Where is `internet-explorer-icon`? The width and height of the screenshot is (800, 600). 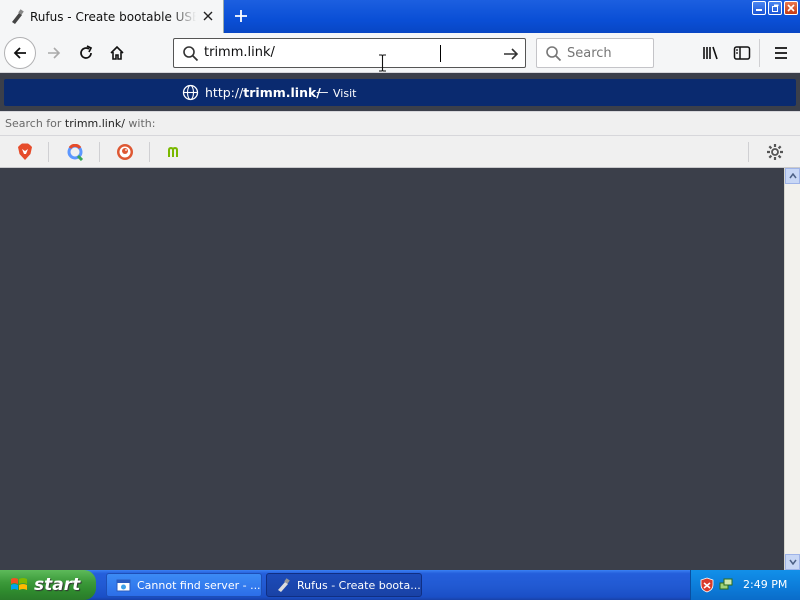
internet-explorer-icon is located at coordinates (123, 585).